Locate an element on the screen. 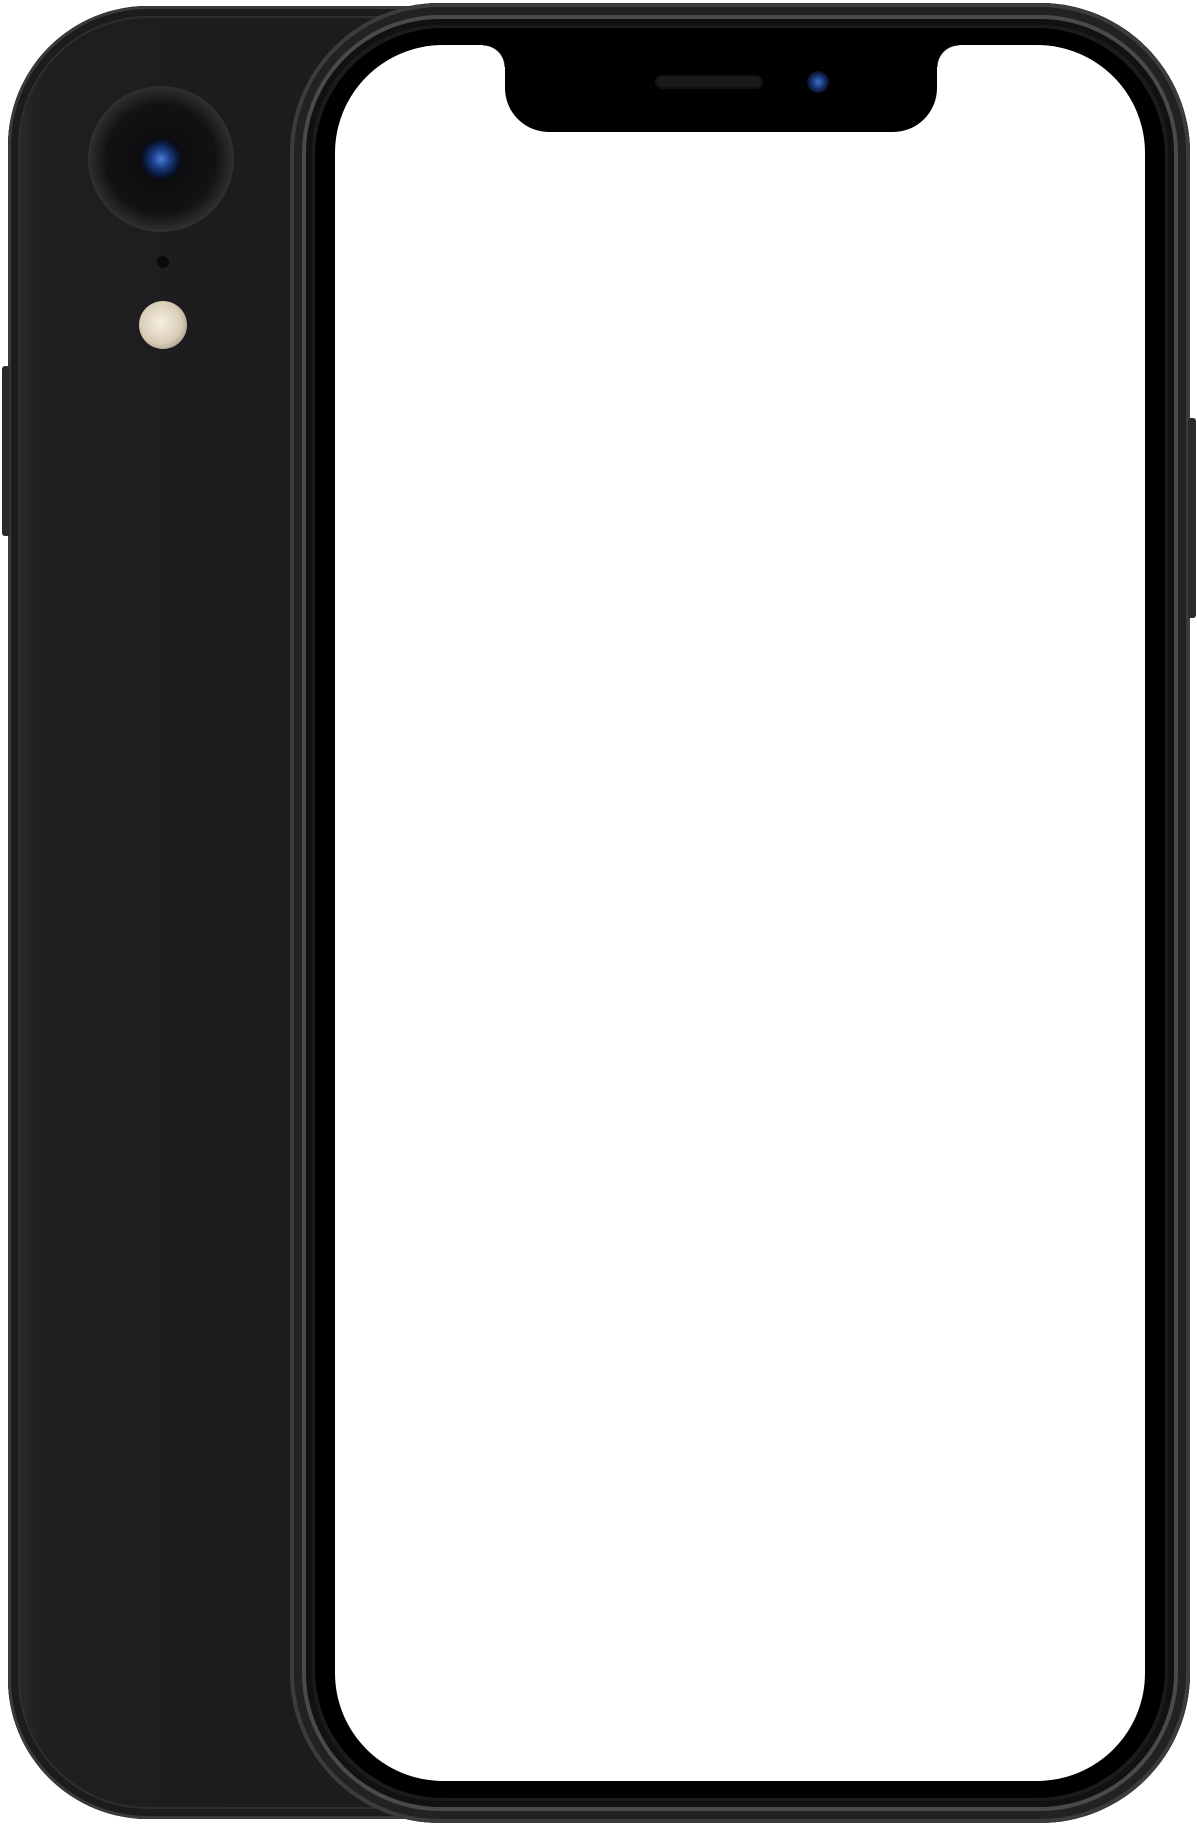  camera-lens-icon is located at coordinates (161, 159).